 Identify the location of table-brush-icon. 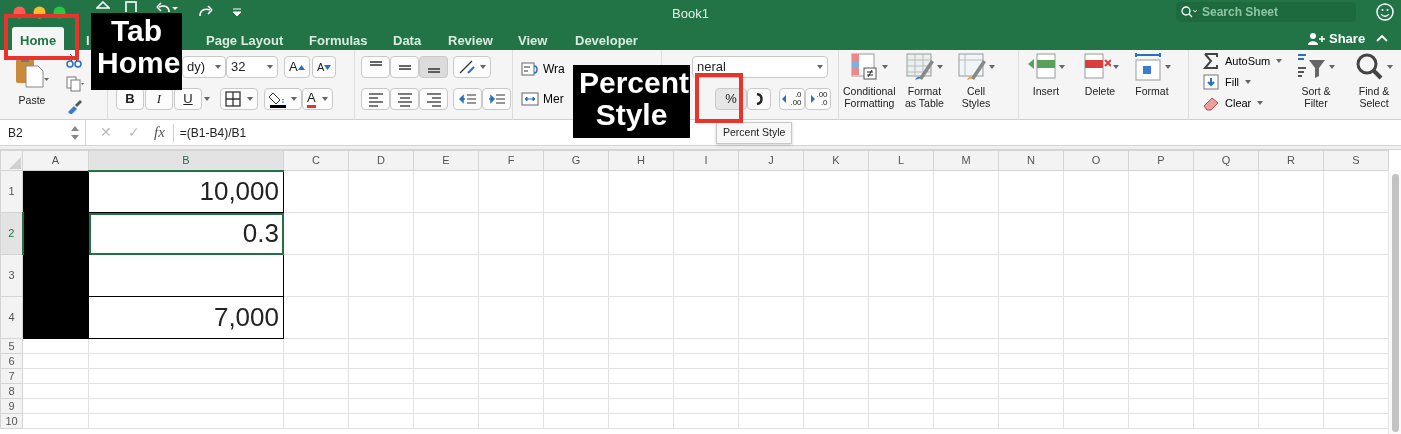
(920, 67).